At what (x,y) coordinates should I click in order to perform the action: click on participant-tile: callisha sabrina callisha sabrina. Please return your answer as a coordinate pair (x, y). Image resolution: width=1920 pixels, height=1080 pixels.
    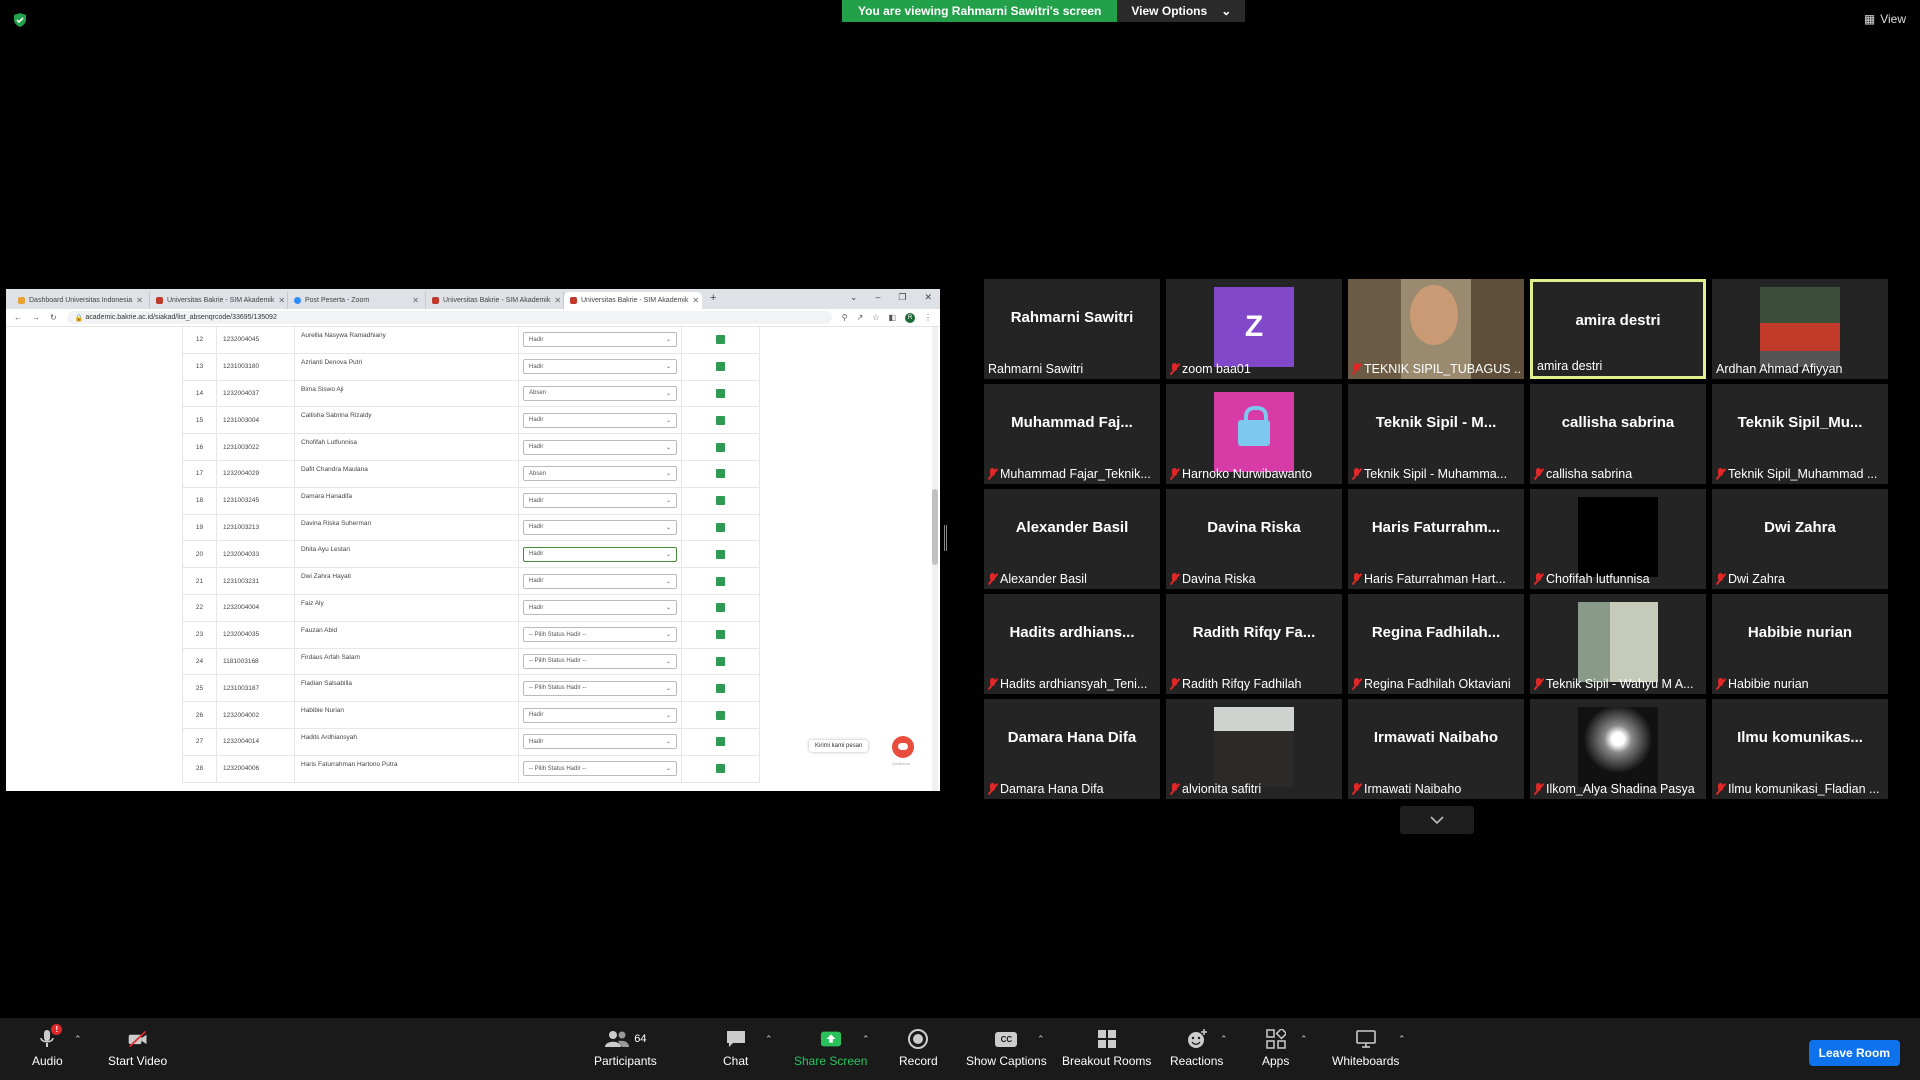
    Looking at the image, I should click on (1618, 434).